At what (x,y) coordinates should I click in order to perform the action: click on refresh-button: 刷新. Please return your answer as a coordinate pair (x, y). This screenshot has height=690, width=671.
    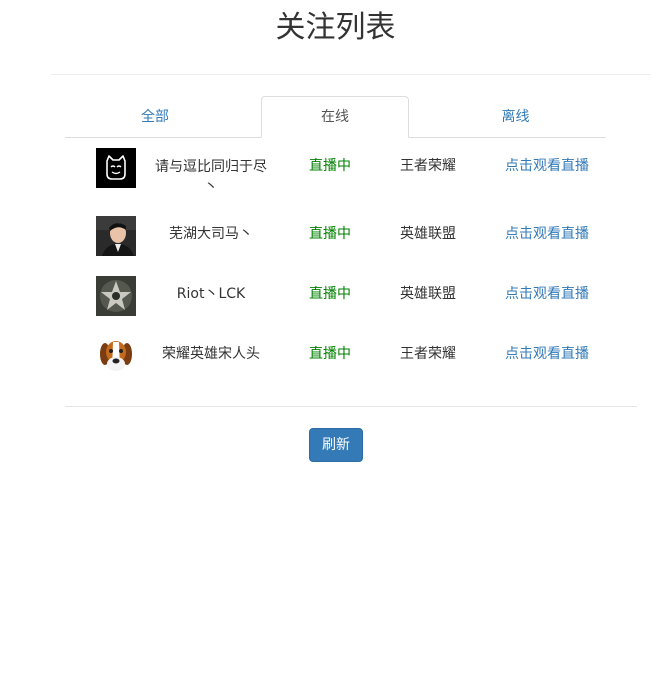
    Looking at the image, I should click on (336, 445).